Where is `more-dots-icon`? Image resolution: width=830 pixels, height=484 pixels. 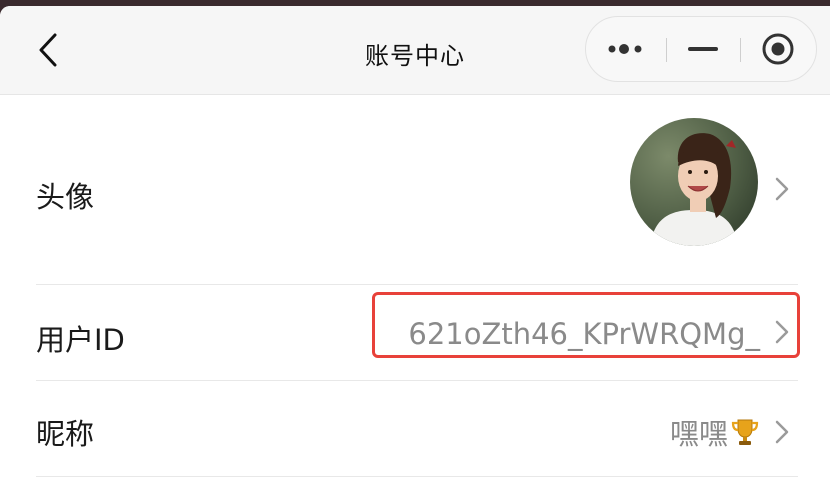 more-dots-icon is located at coordinates (625, 49).